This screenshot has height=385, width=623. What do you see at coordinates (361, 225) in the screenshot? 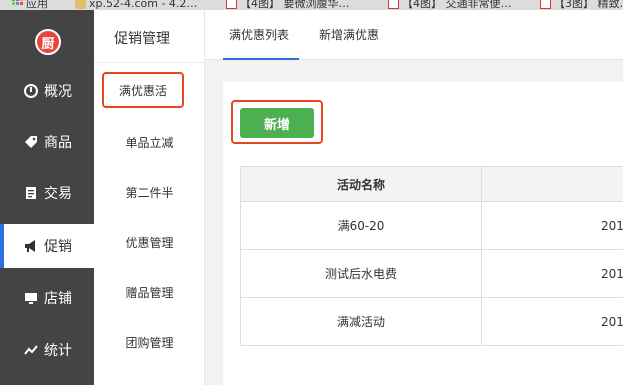
I see `cell-activity-name: 满60-20` at bounding box center [361, 225].